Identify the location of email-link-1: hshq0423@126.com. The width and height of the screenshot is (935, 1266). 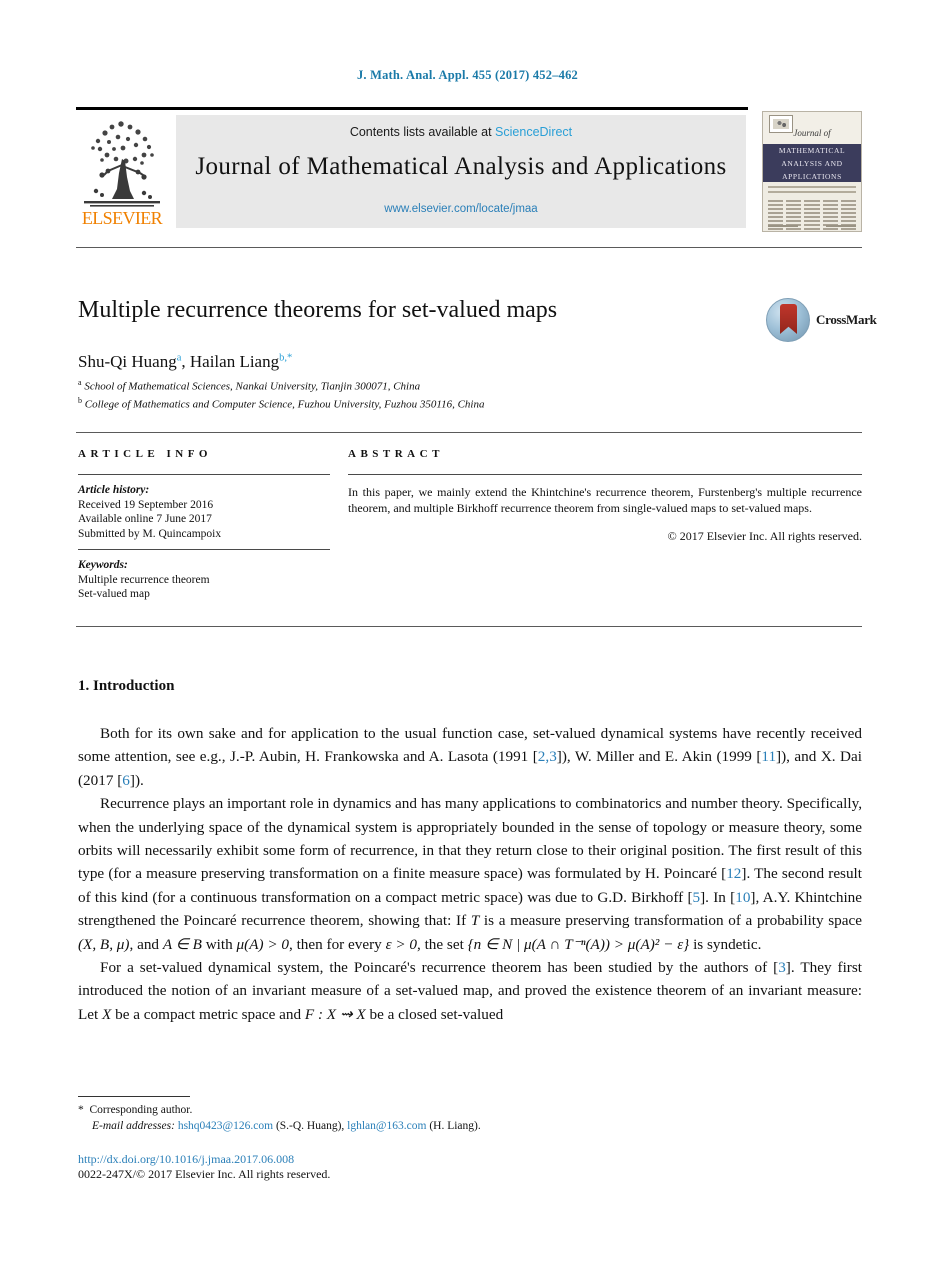
(225, 1126).